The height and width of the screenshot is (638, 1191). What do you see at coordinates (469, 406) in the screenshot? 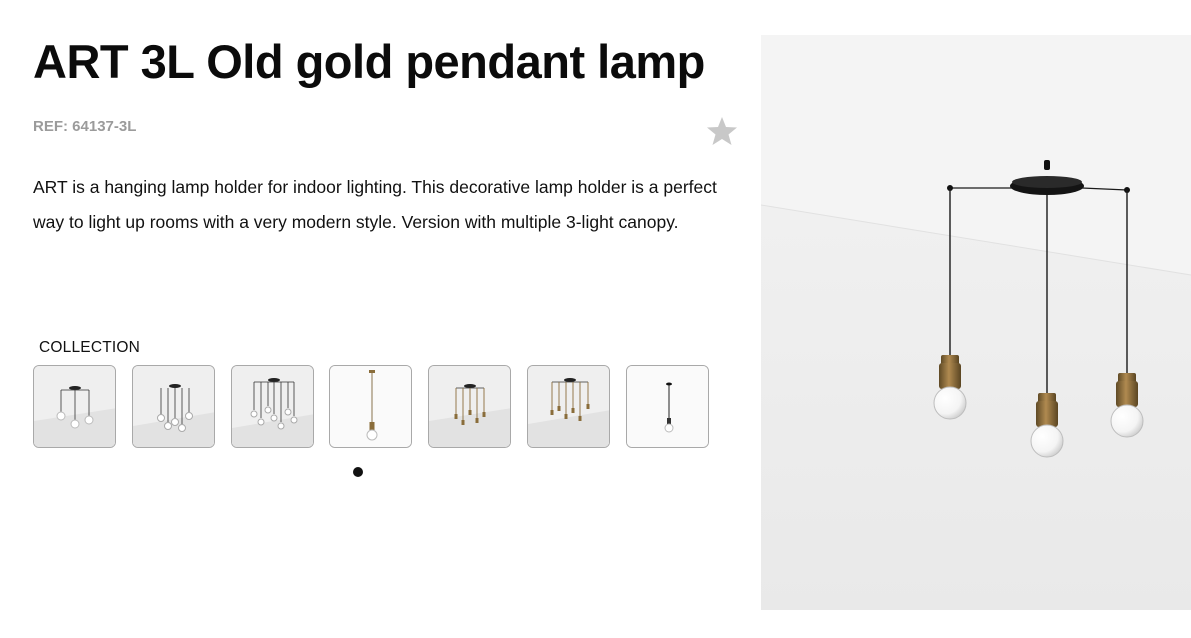
I see `thumb-art-3l-gold` at bounding box center [469, 406].